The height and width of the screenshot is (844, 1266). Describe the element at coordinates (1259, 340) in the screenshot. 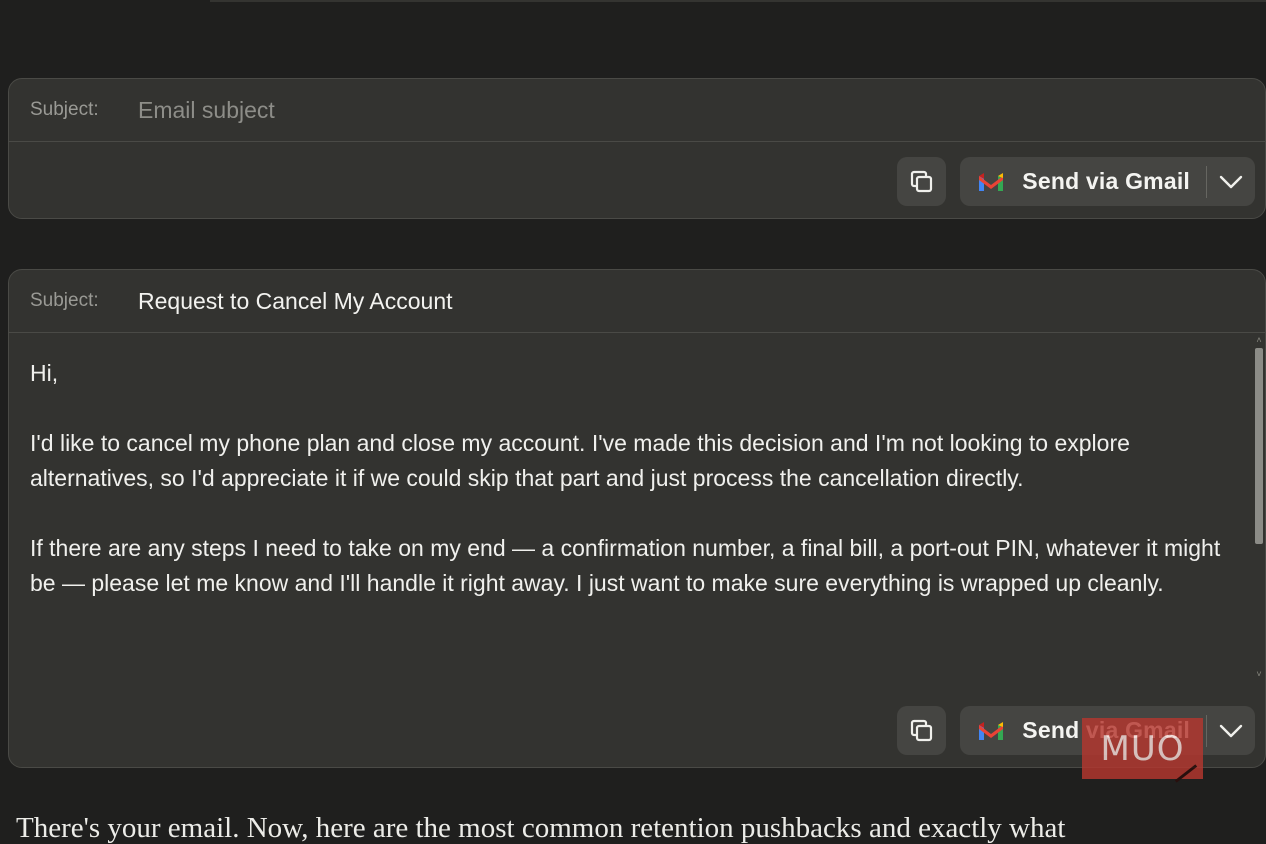

I see `scroll-up-arrow-icon: ˄` at that location.